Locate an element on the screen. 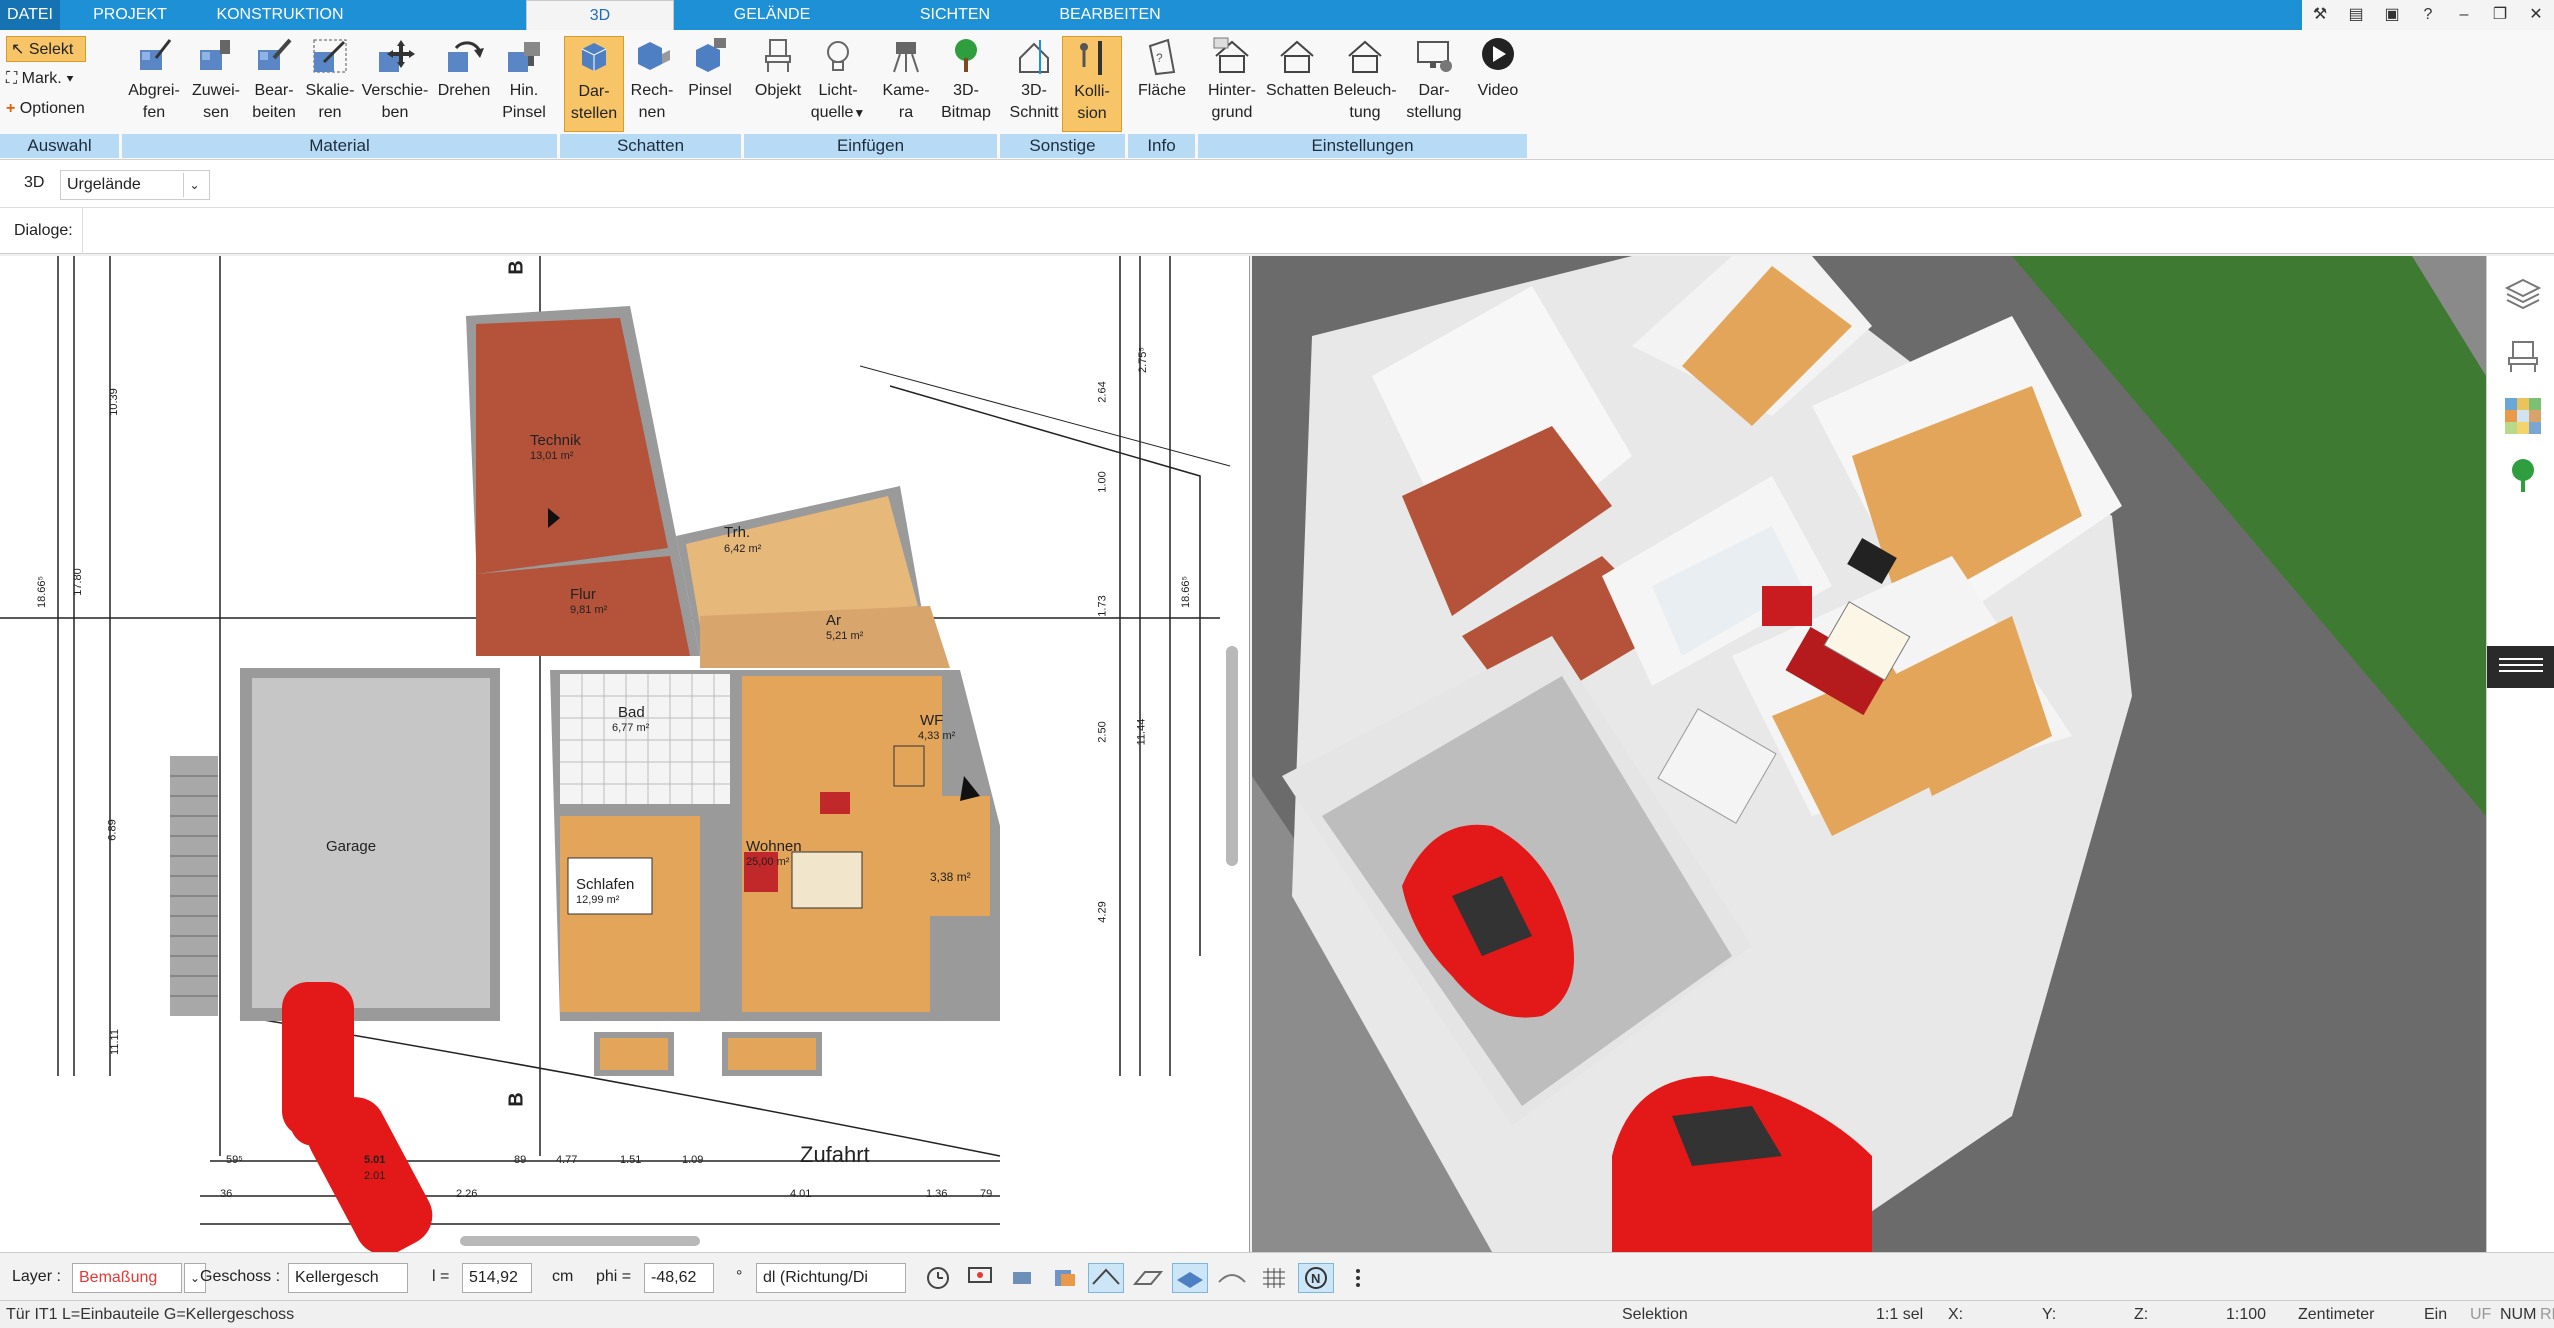 The height and width of the screenshot is (1328, 2554). room-area: 12,99 m² is located at coordinates (598, 900).